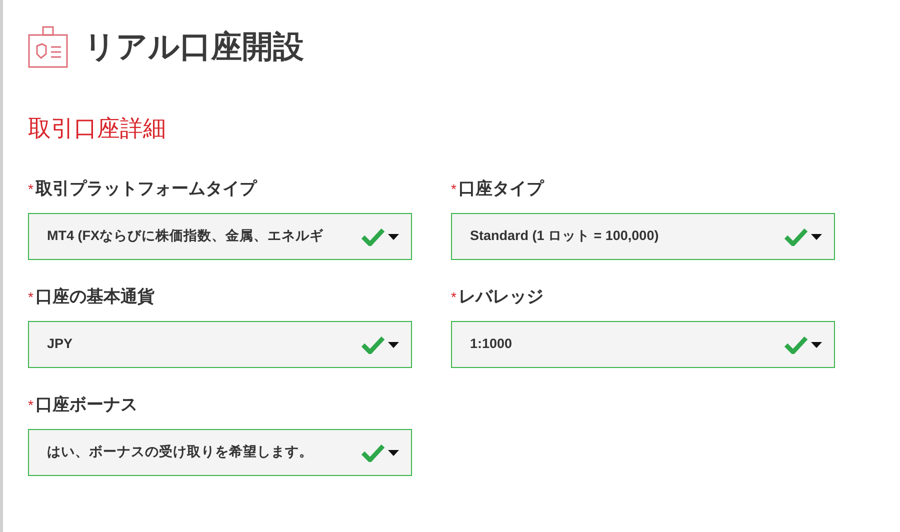  What do you see at coordinates (48, 47) in the screenshot?
I see `id-badge-icon` at bounding box center [48, 47].